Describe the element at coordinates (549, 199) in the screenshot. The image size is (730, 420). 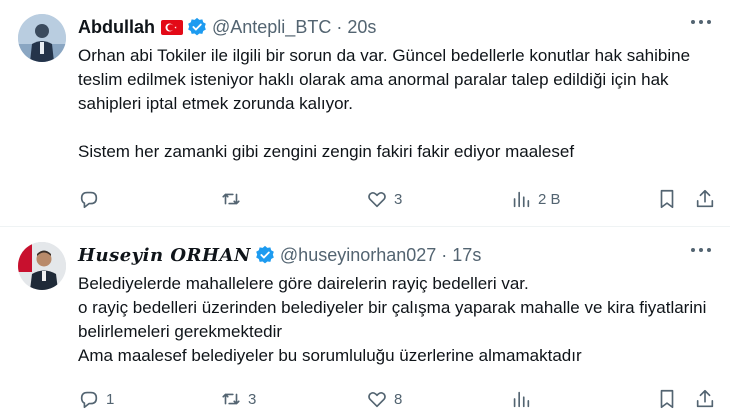
I see `views-count: 2 B` at that location.